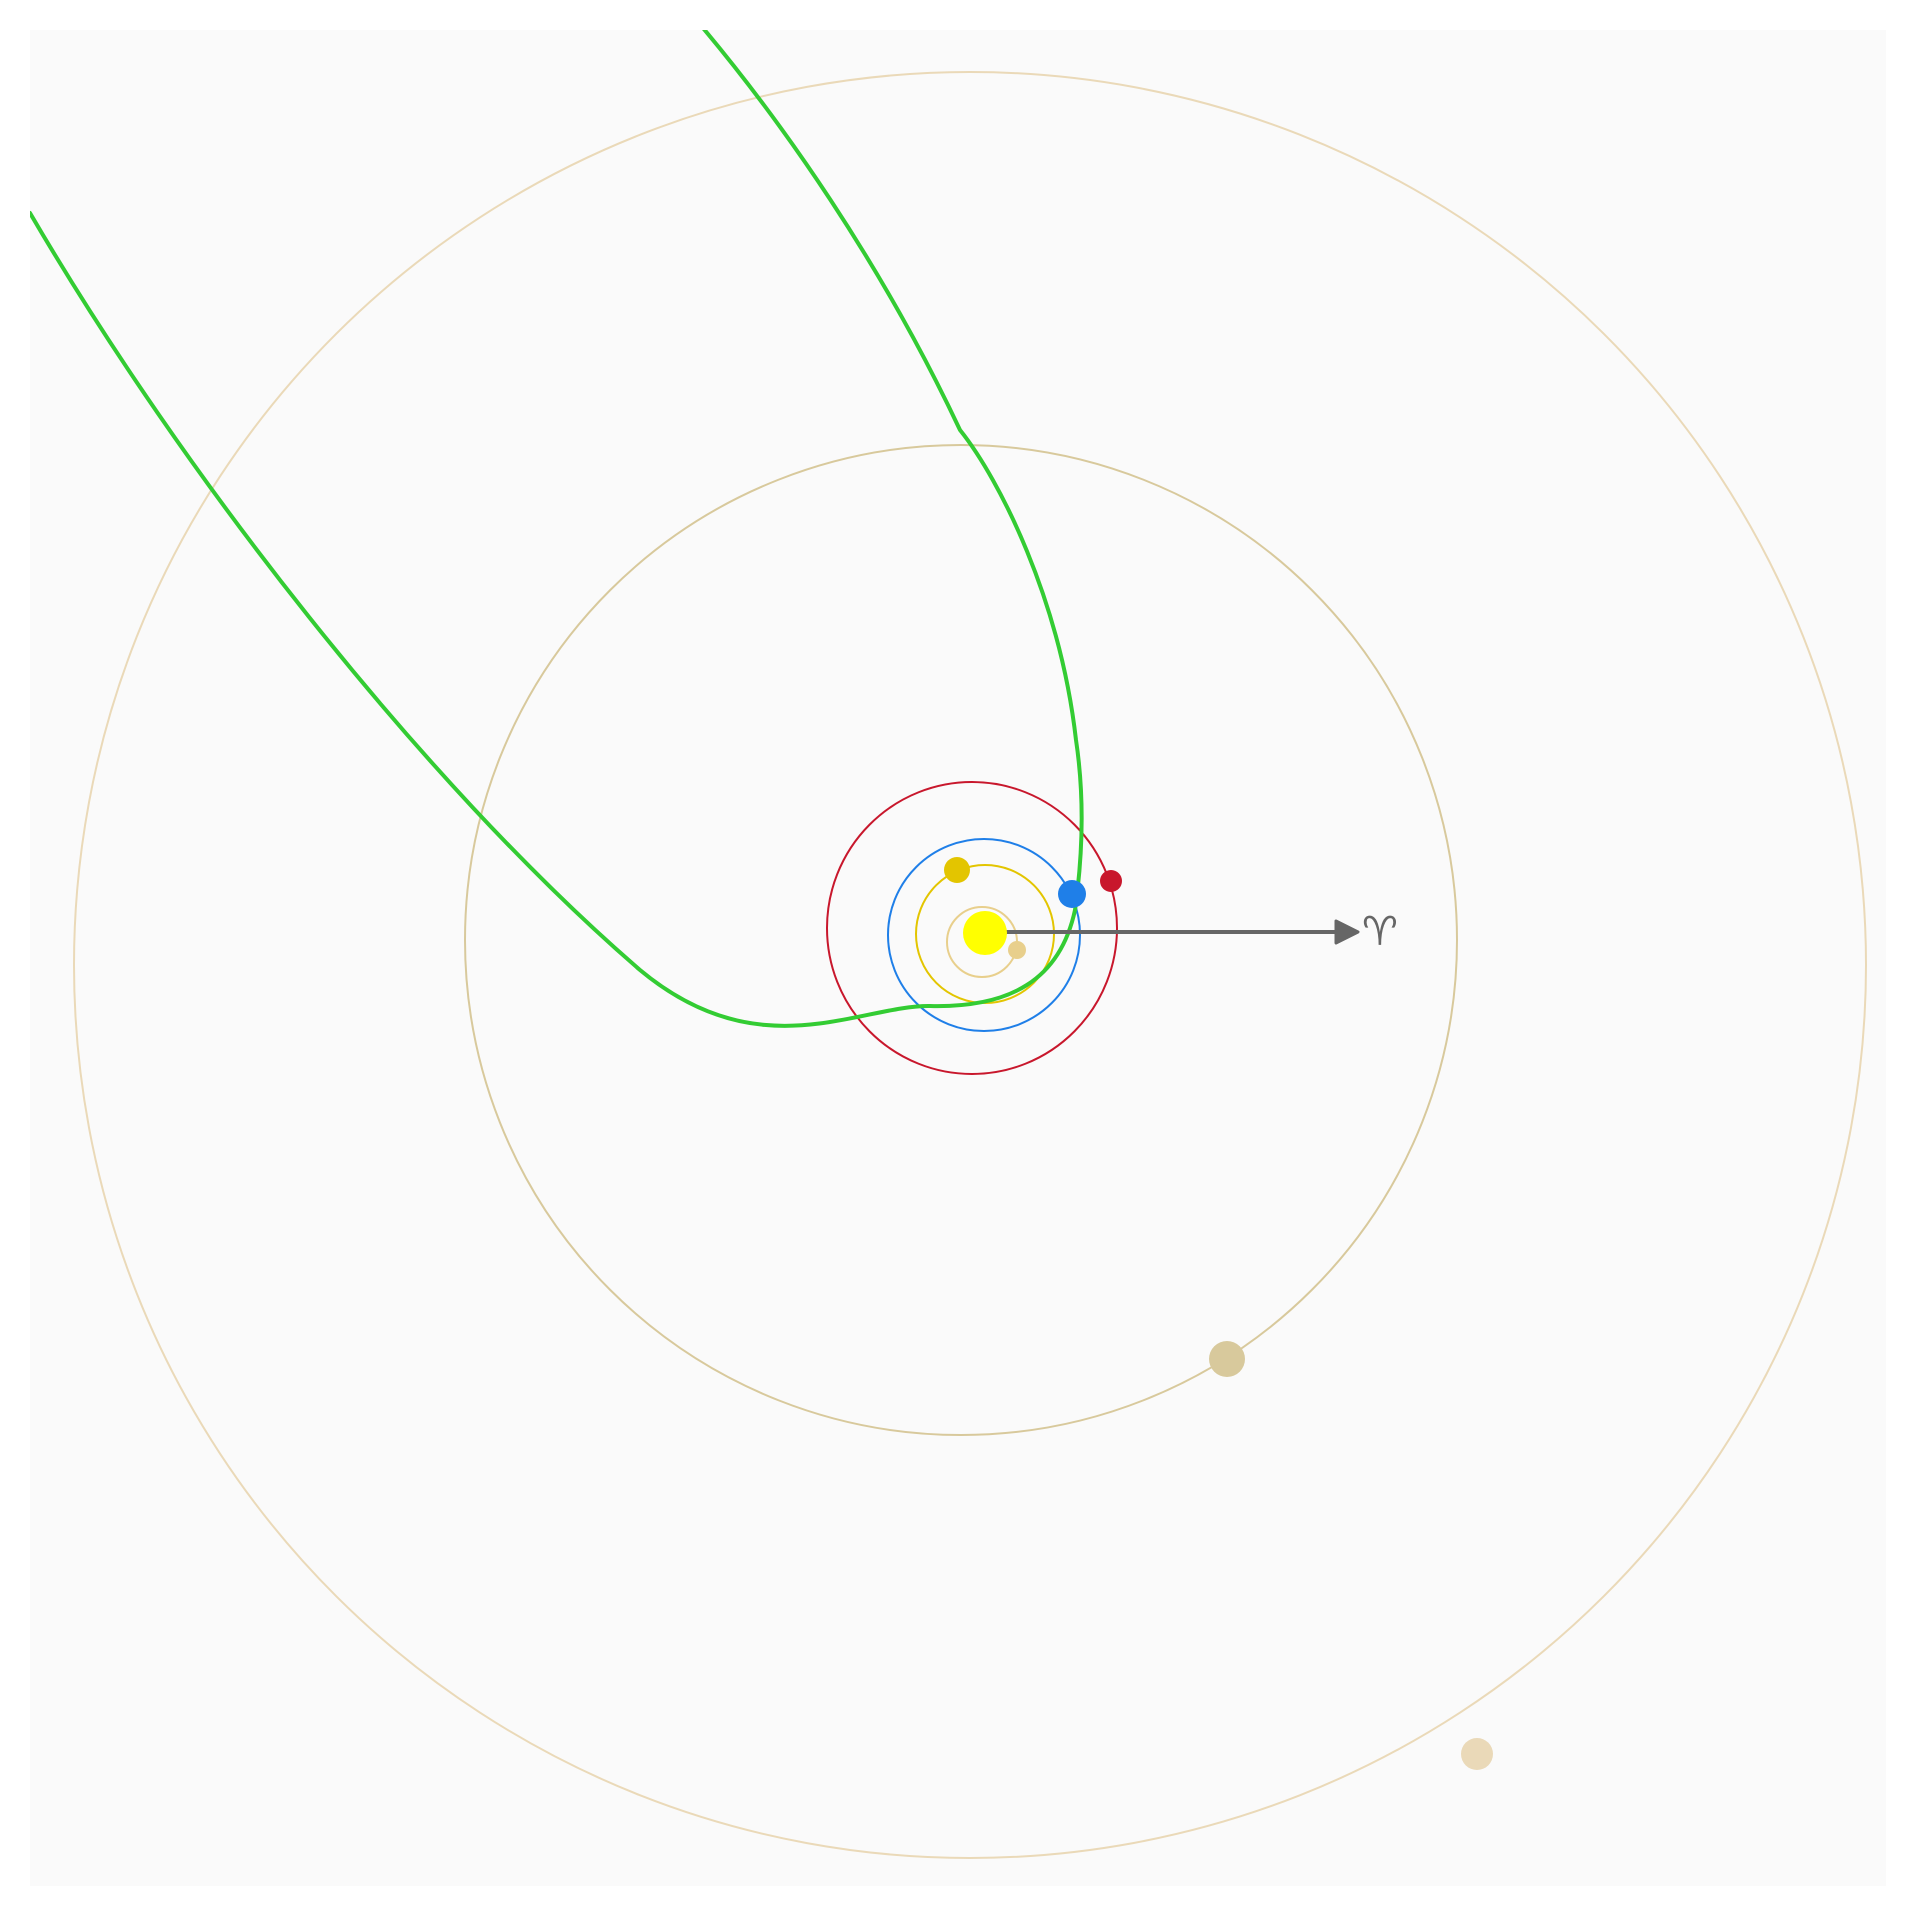 The height and width of the screenshot is (1907, 1908). Describe the element at coordinates (1380, 932) in the screenshot. I see `aries-symbol-icon: ♈` at that location.